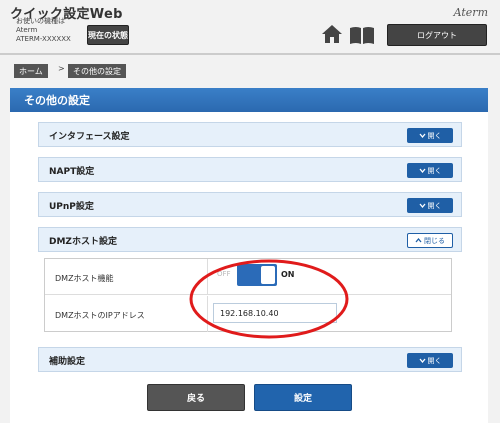 This screenshot has height=423, width=500. What do you see at coordinates (83, 242) in the screenshot?
I see `section-label: DMZホスト設定` at bounding box center [83, 242].